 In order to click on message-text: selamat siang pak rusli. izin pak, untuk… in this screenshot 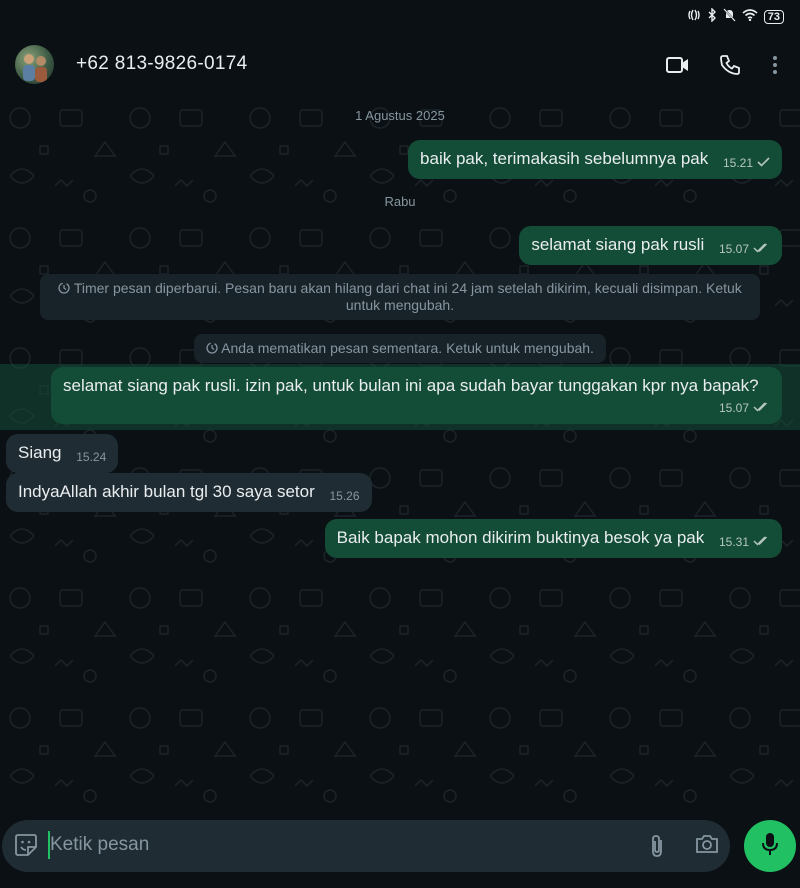, I will do `click(411, 385)`.